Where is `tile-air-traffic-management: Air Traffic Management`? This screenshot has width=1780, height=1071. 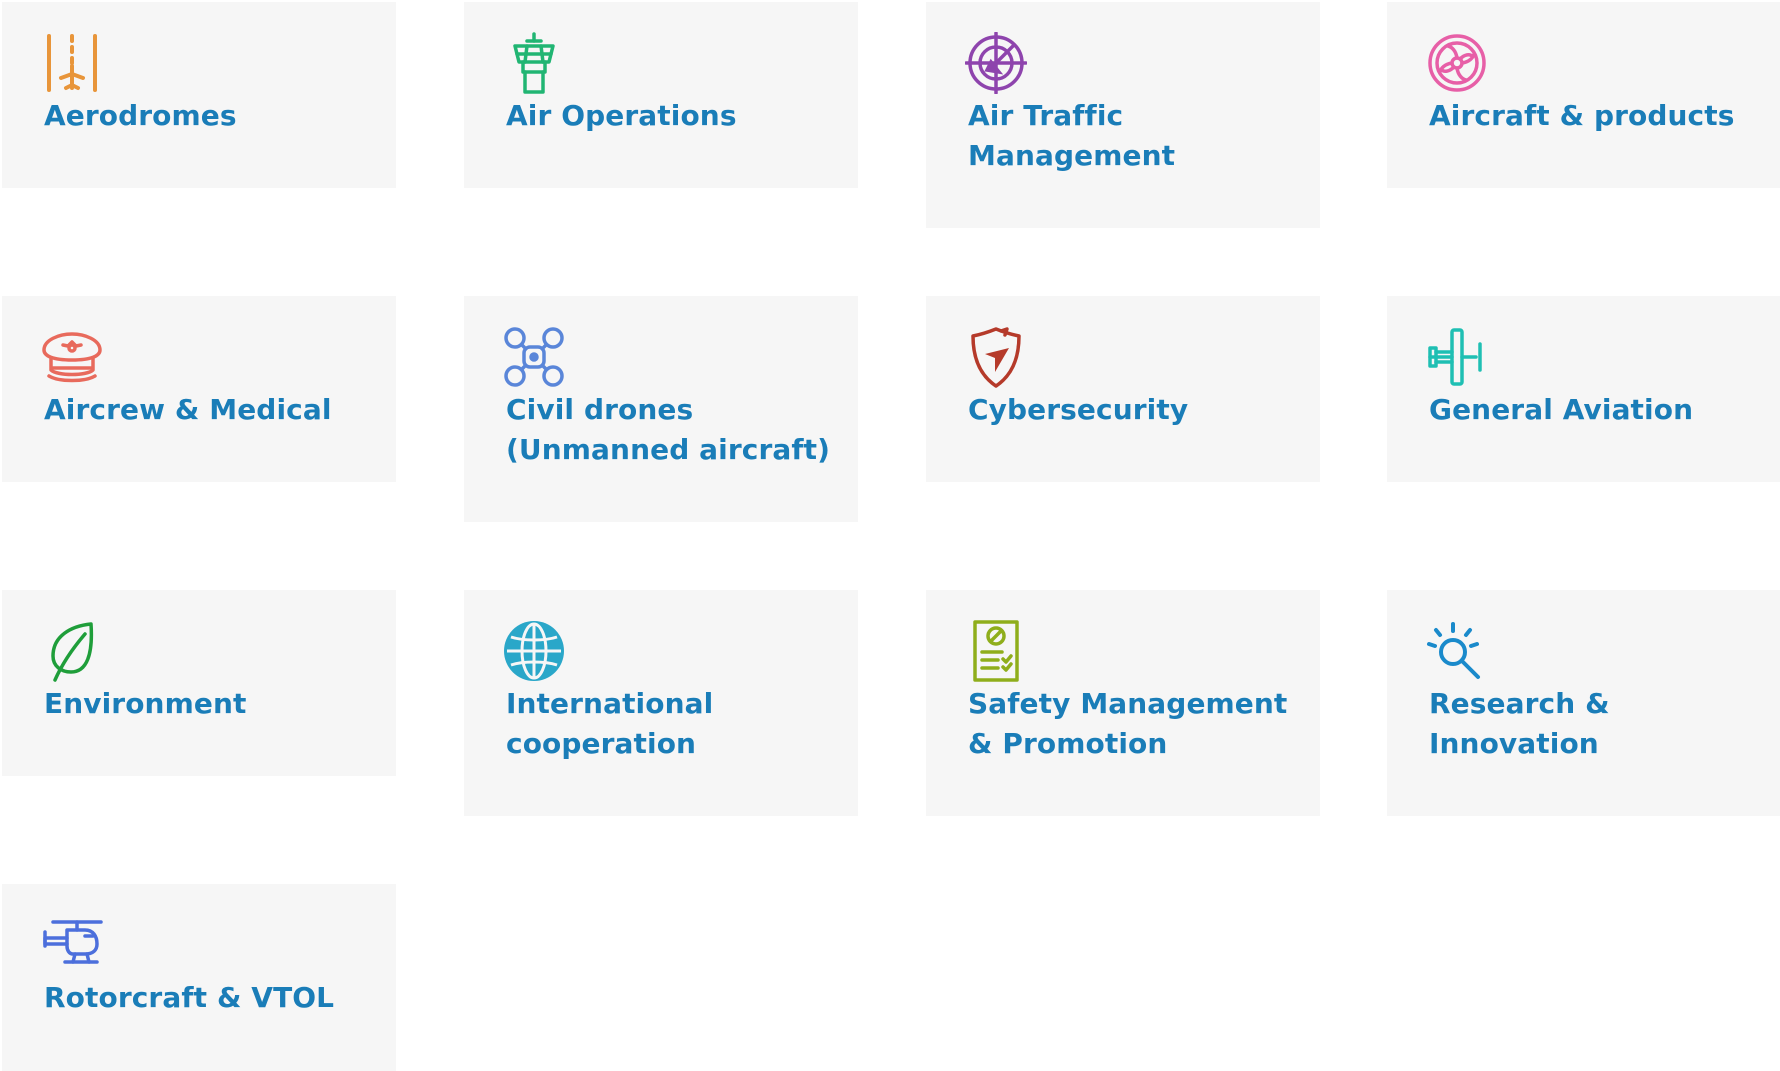
tile-air-traffic-management: Air Traffic Management is located at coordinates (1123, 115).